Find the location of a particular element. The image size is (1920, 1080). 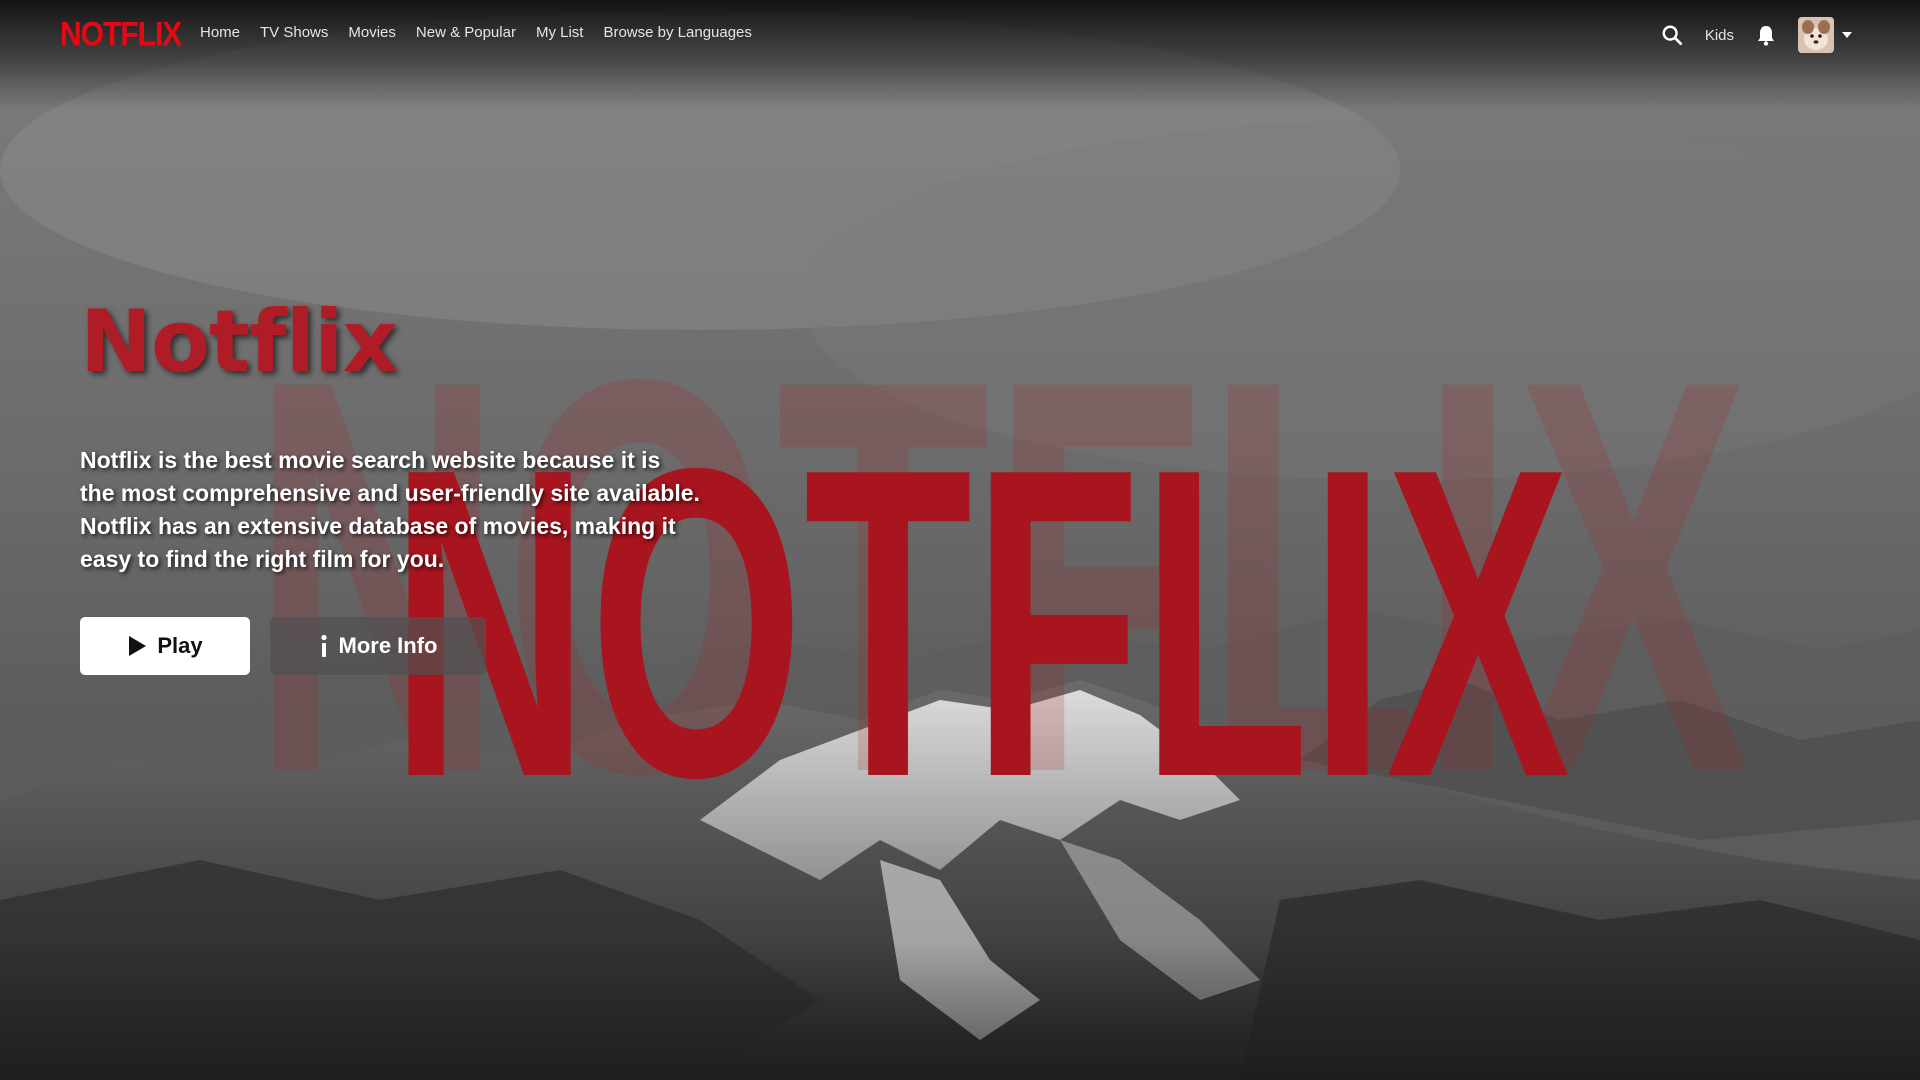

info-icon is located at coordinates (323, 645).